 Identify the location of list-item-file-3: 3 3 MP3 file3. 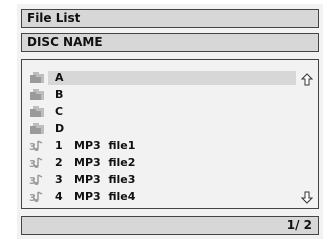
(170, 179).